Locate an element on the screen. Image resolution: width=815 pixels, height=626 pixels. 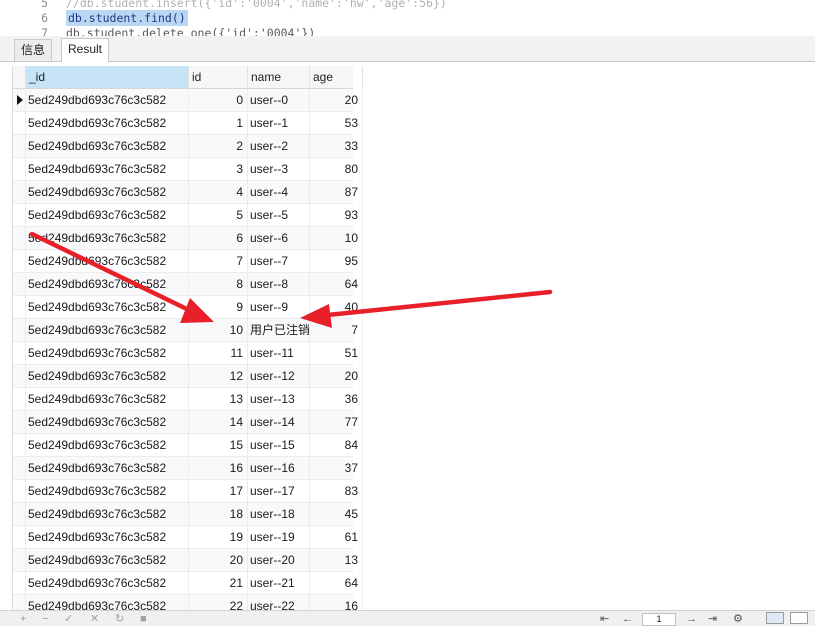
cell-name: 用户已注销 is located at coordinates (279, 330).